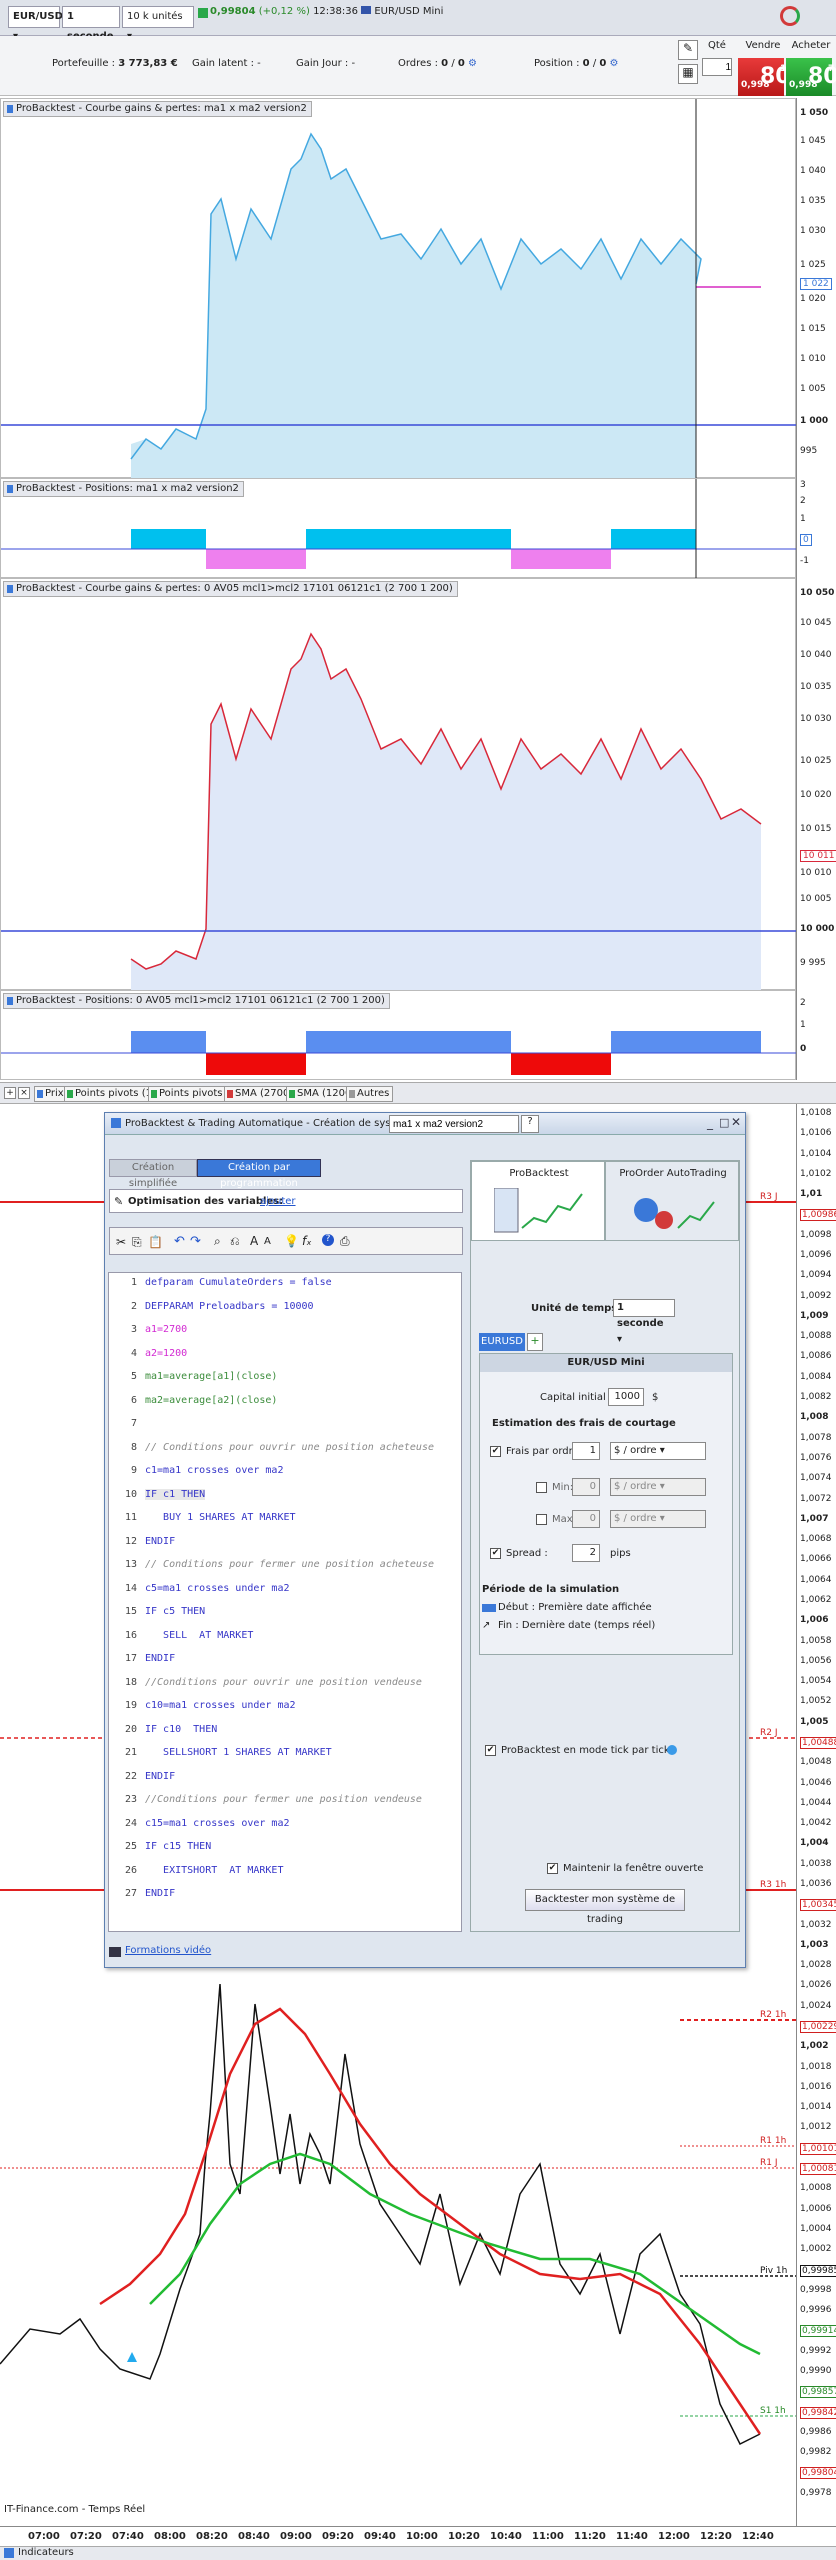 This screenshot has width=836, height=2560. What do you see at coordinates (508, 1625) in the screenshot?
I see `end-label: Fin :` at bounding box center [508, 1625].